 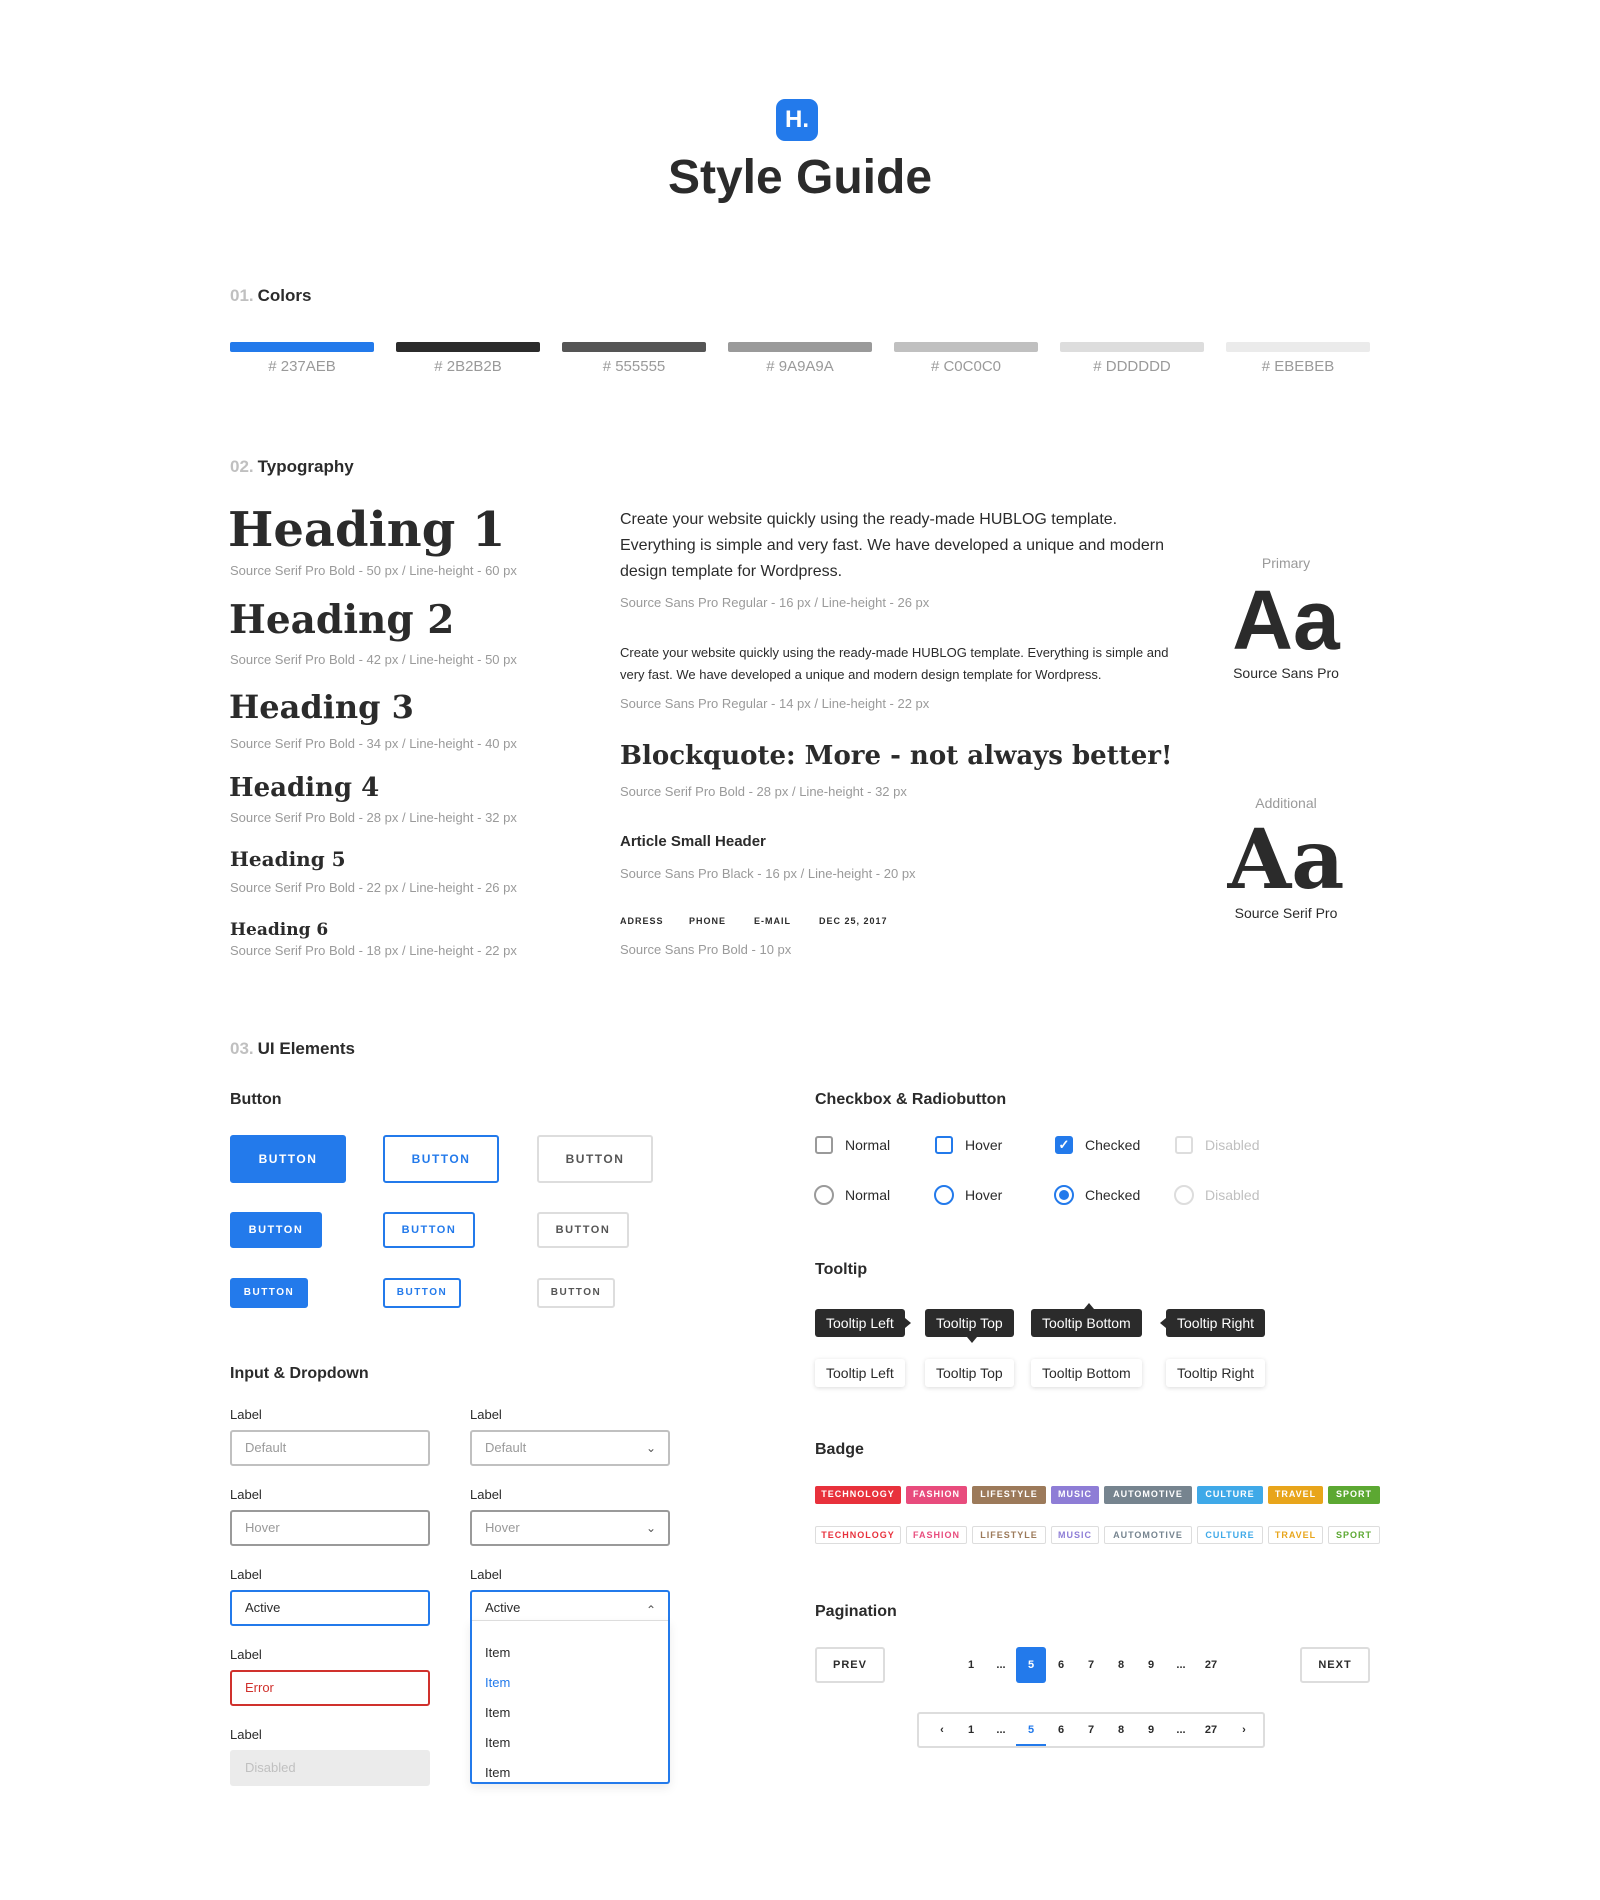 I want to click on button-outline-large: BUTTON, so click(x=441, y=1159).